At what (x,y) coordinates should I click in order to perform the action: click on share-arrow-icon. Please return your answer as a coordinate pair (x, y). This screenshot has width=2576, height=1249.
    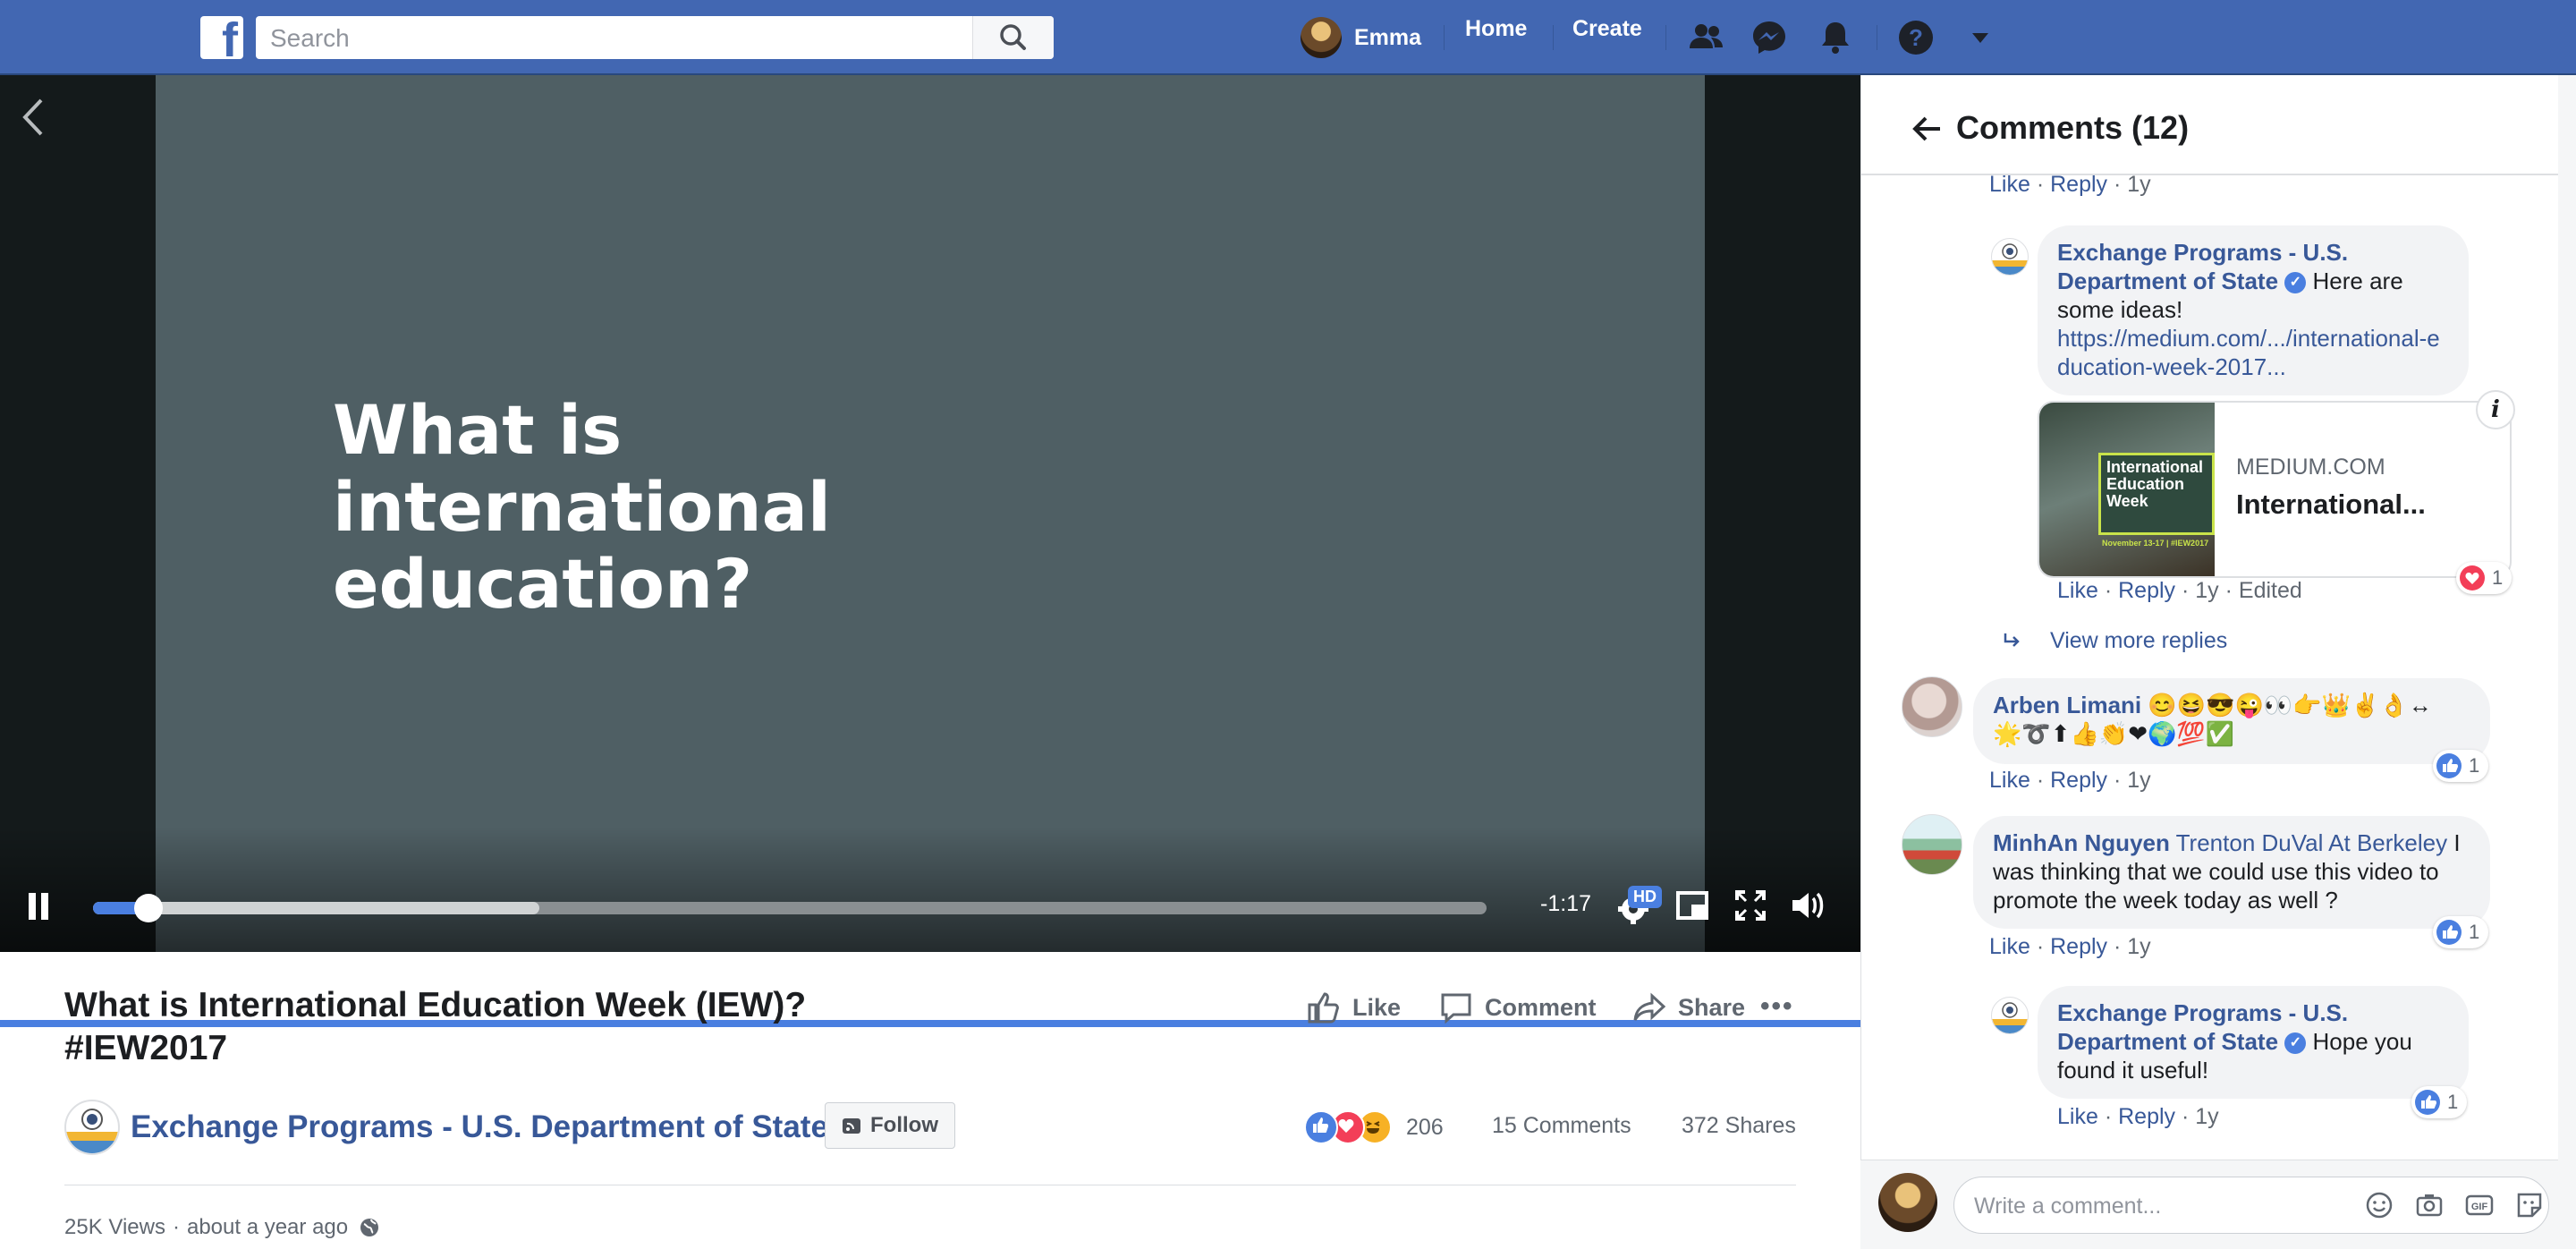
    Looking at the image, I should click on (1649, 1006).